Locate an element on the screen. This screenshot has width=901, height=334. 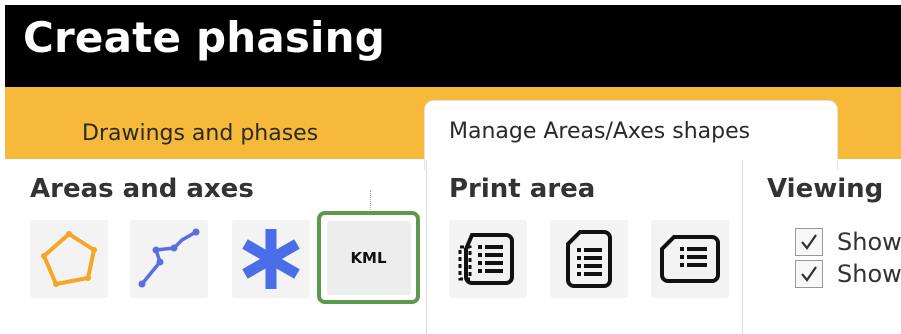
print-area-portrait-button is located at coordinates (589, 259).